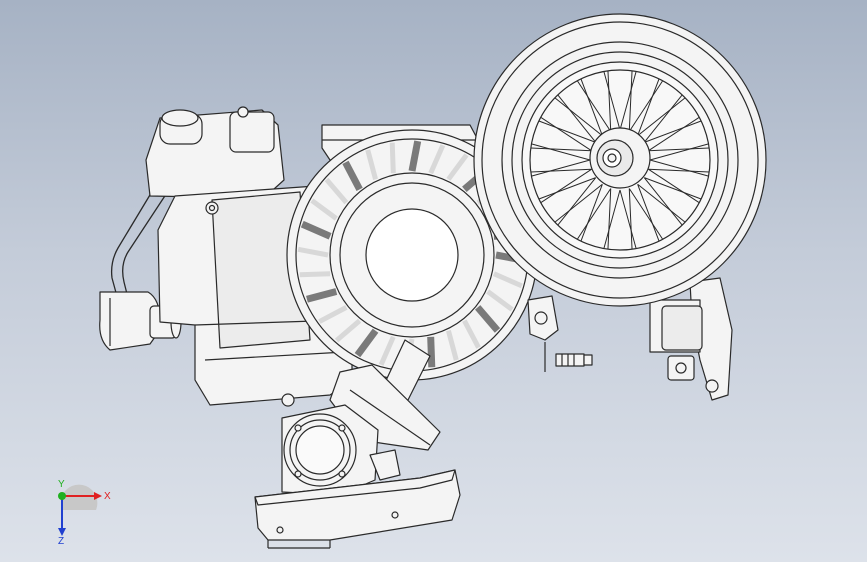 The image size is (867, 562). Describe the element at coordinates (215, 152) in the screenshot. I see `muffler-bracket` at that location.